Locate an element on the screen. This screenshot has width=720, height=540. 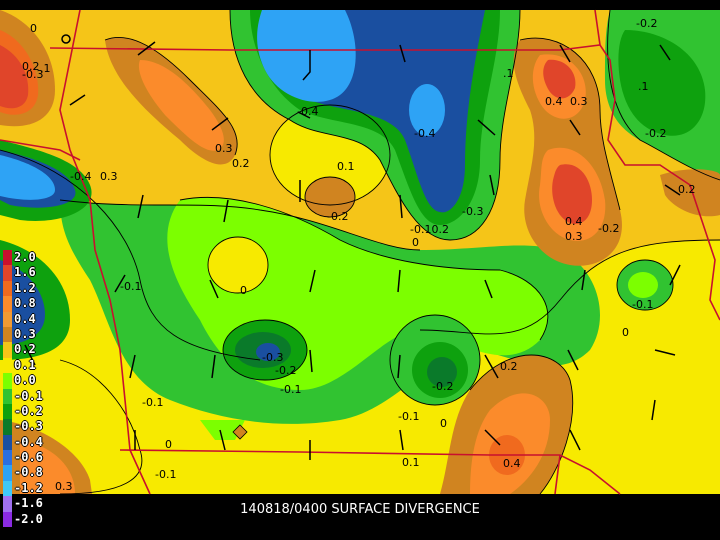
legend-row: -1.2 is located at coordinates (26, 488).